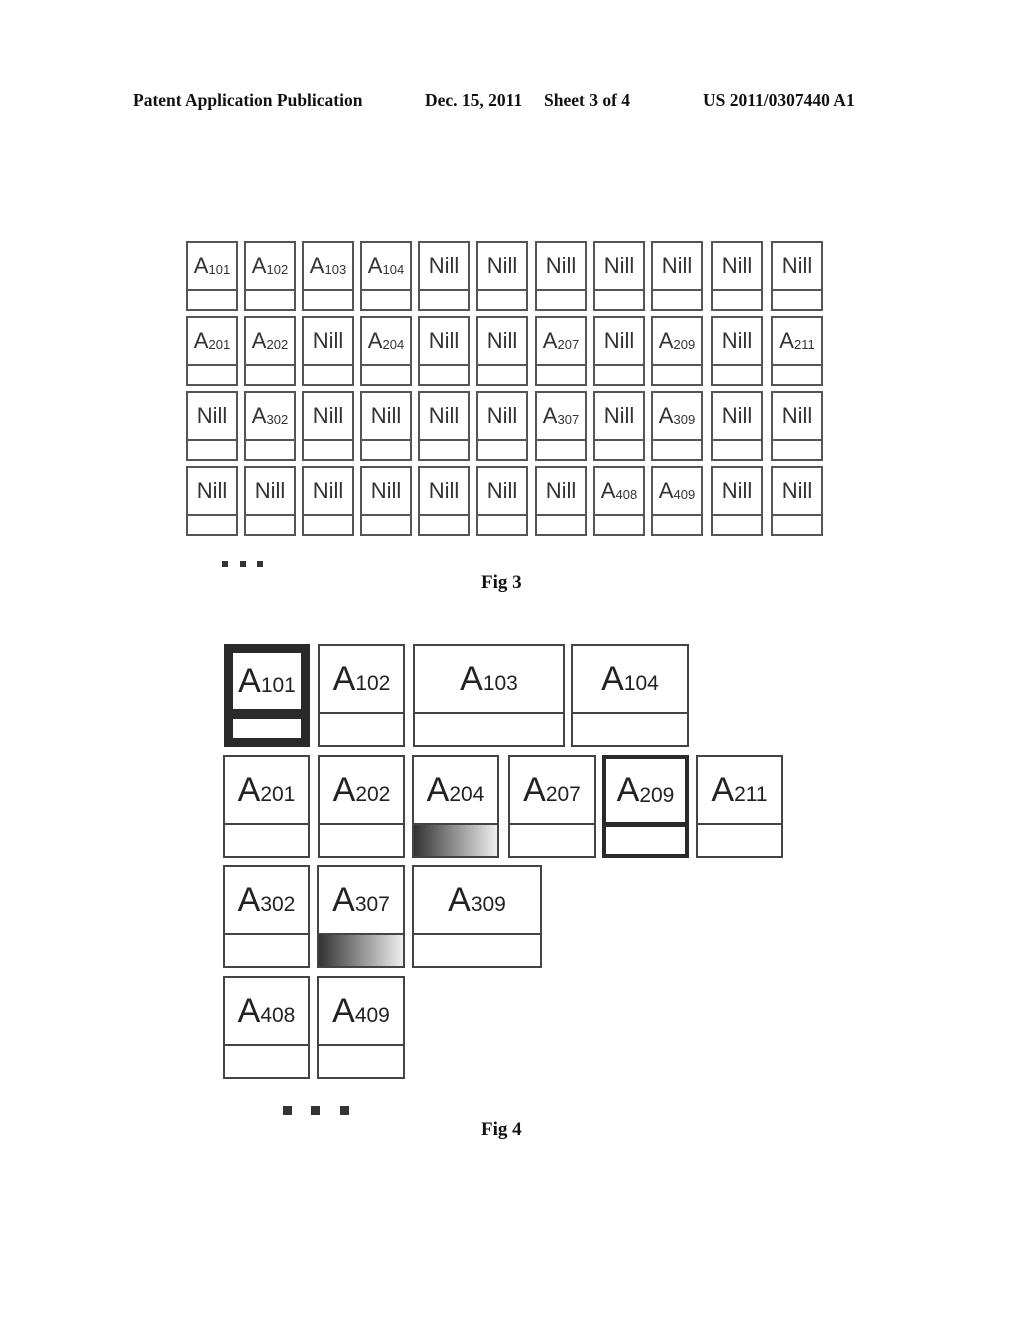 The height and width of the screenshot is (1320, 1024). What do you see at coordinates (277, 419) in the screenshot?
I see `cell-label-subscript: 302` at bounding box center [277, 419].